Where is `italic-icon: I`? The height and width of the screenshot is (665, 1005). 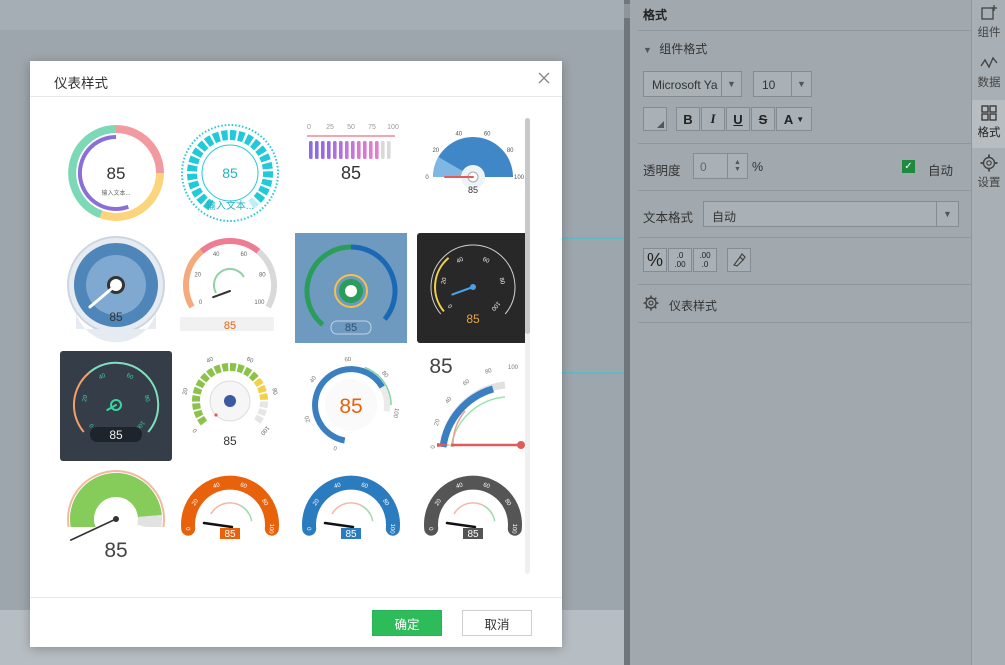
italic-icon: I is located at coordinates (713, 118).